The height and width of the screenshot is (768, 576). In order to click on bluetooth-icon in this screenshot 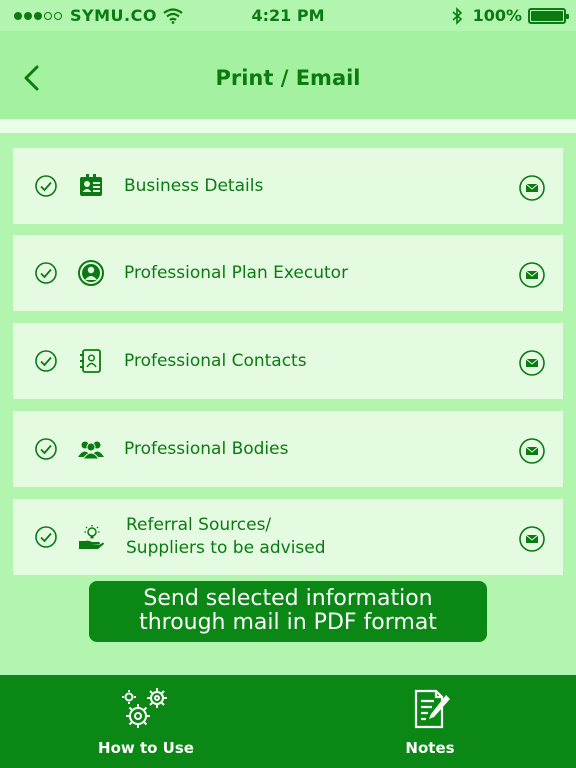, I will do `click(457, 15)`.